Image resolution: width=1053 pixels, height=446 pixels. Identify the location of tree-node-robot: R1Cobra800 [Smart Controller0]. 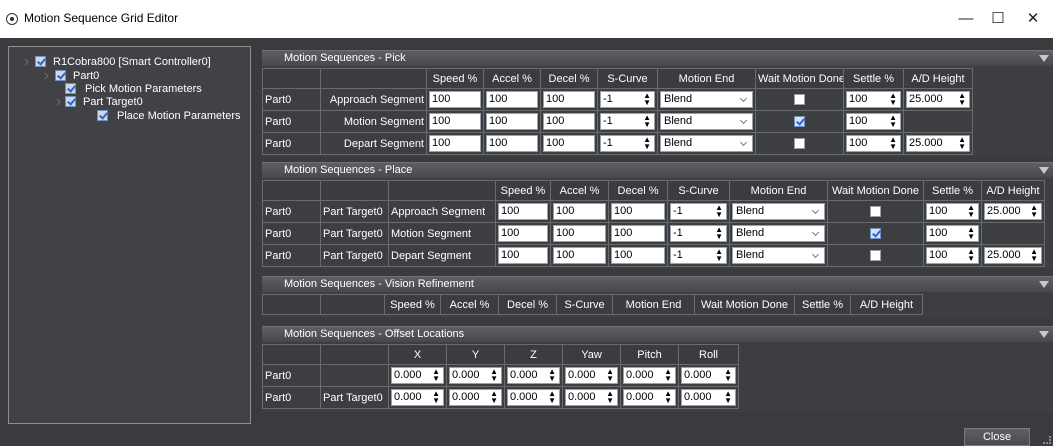
(135, 62).